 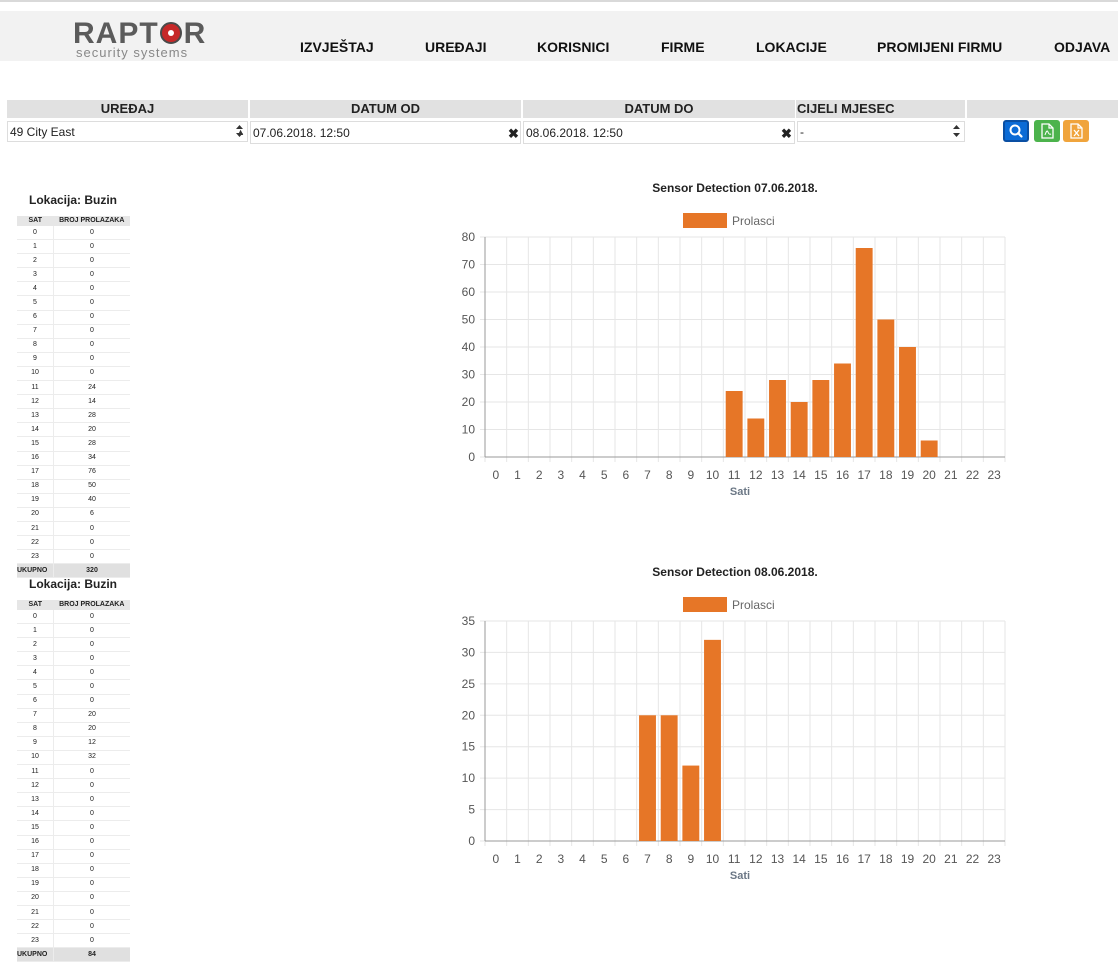 I want to click on table-header-row: SAT BROJ PROLAZAKA, so click(x=73, y=605).